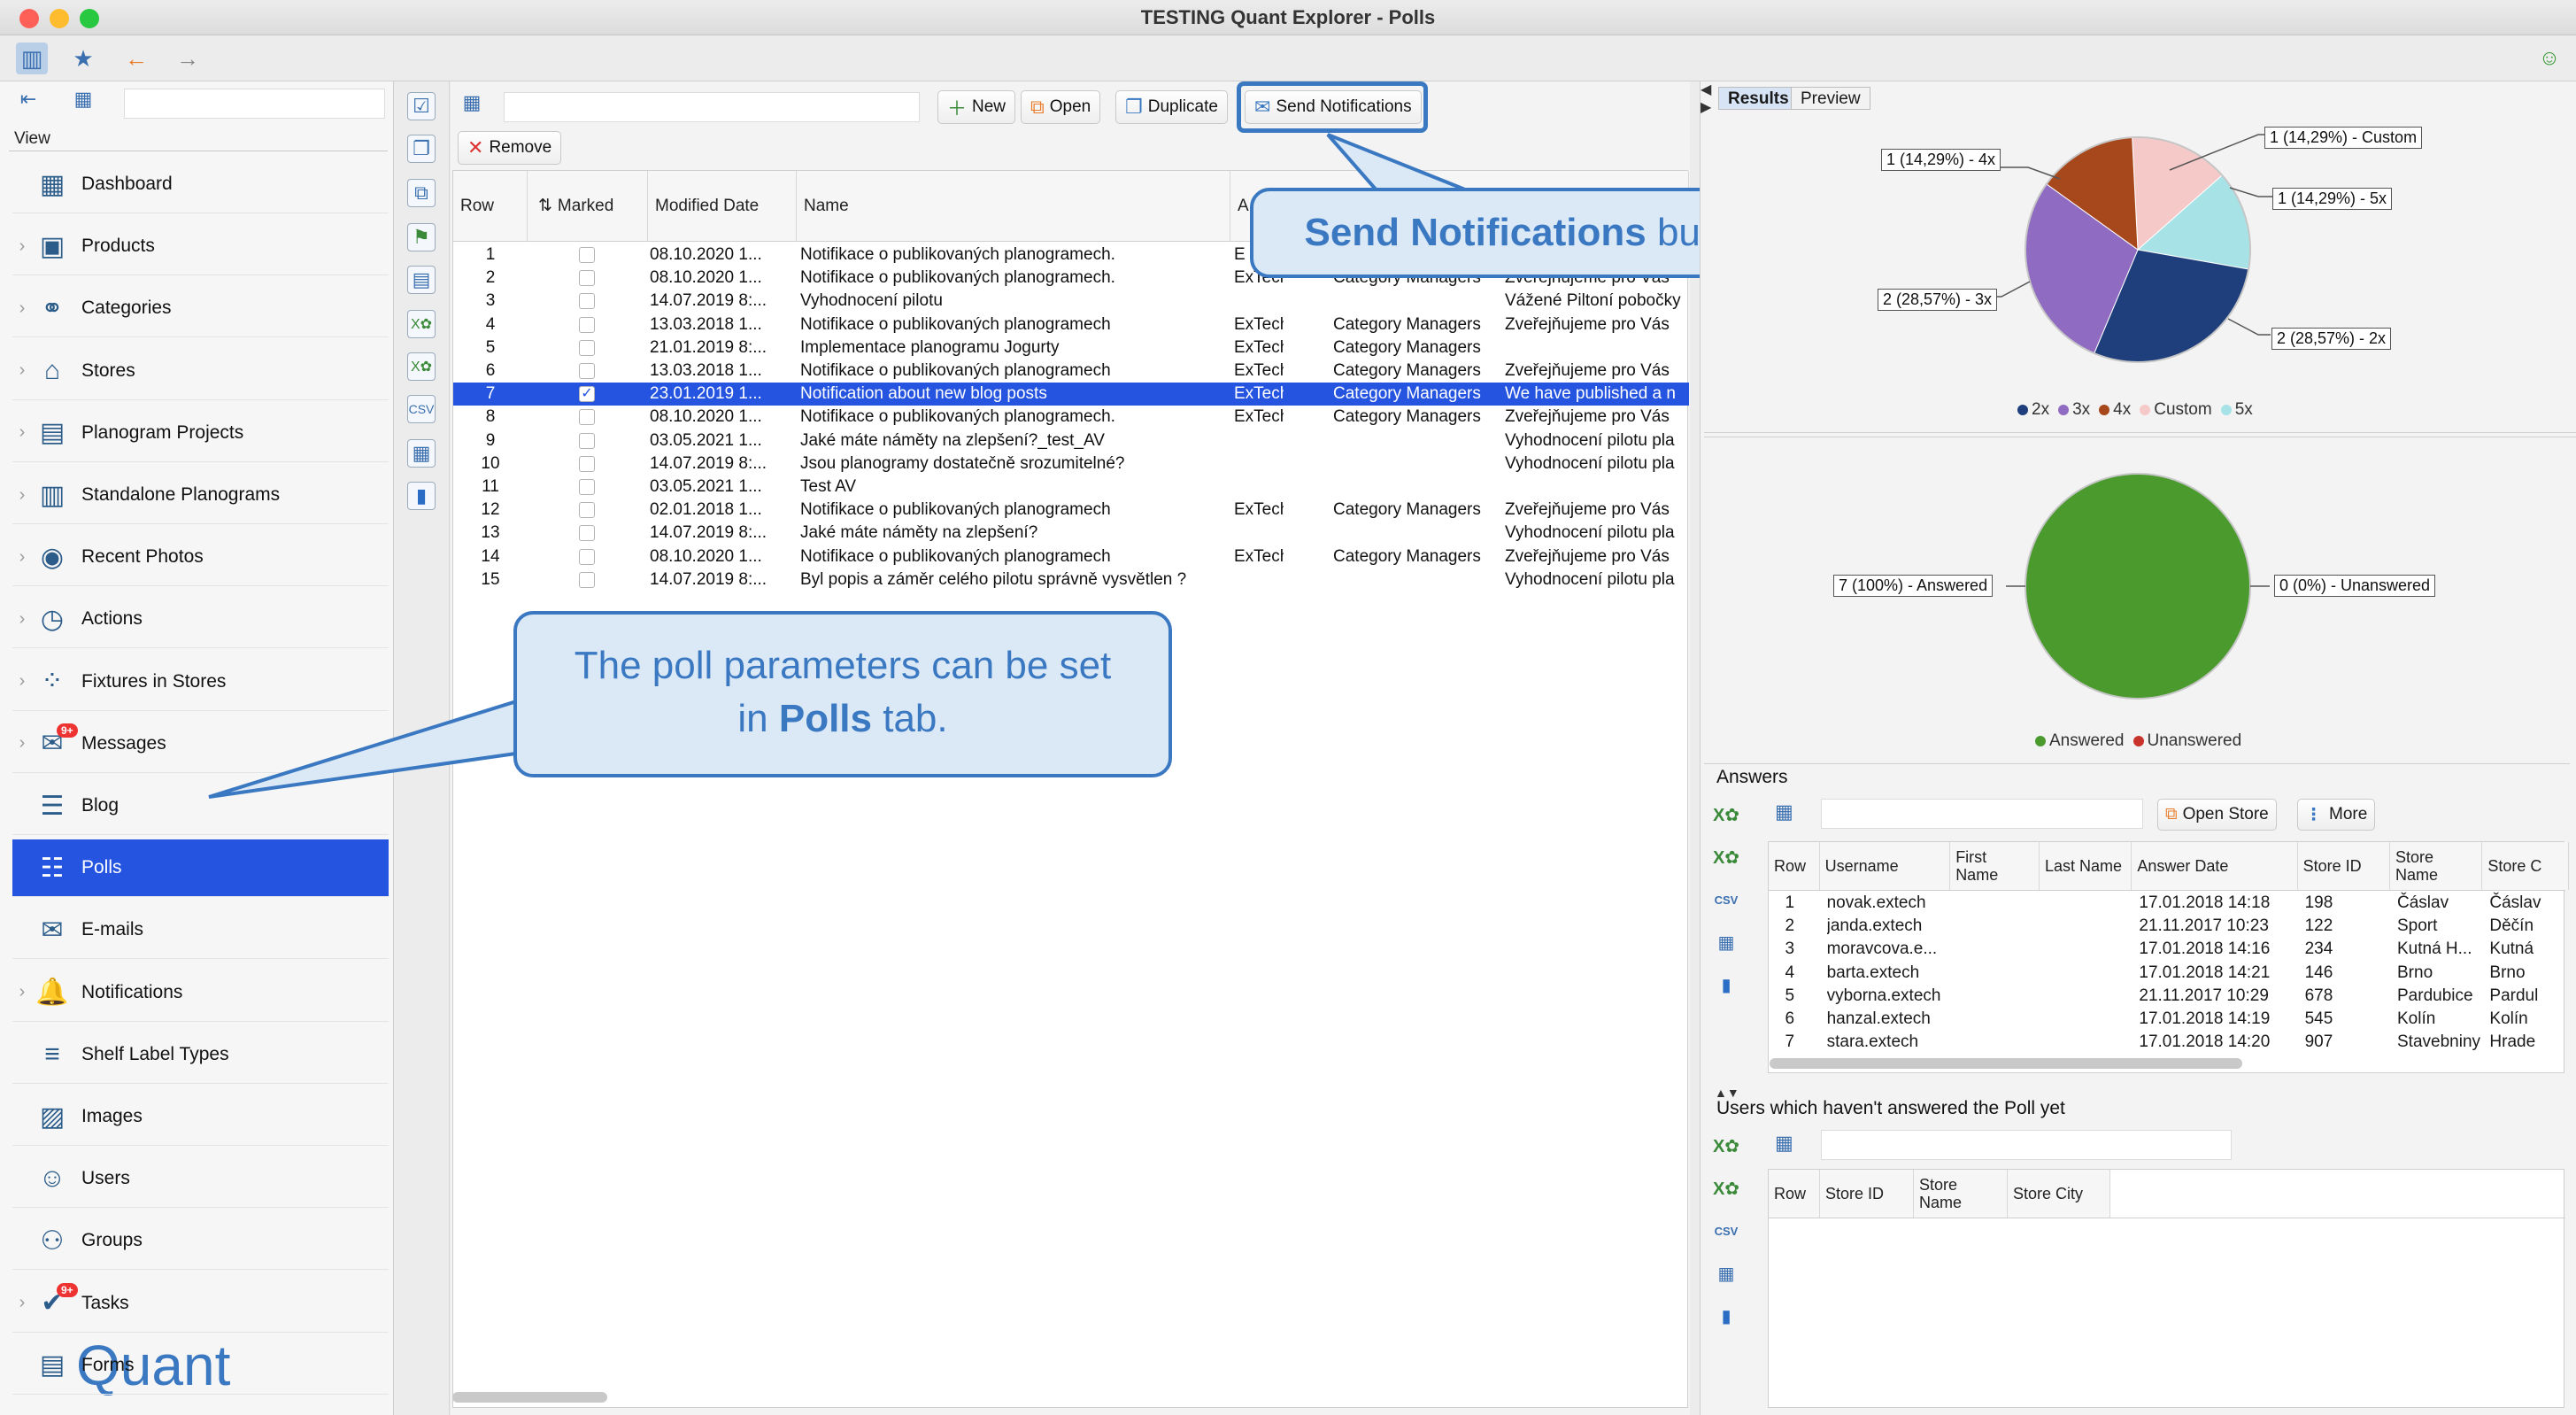  What do you see at coordinates (1061, 107) in the screenshot?
I see `open-button: ⧉ Open` at bounding box center [1061, 107].